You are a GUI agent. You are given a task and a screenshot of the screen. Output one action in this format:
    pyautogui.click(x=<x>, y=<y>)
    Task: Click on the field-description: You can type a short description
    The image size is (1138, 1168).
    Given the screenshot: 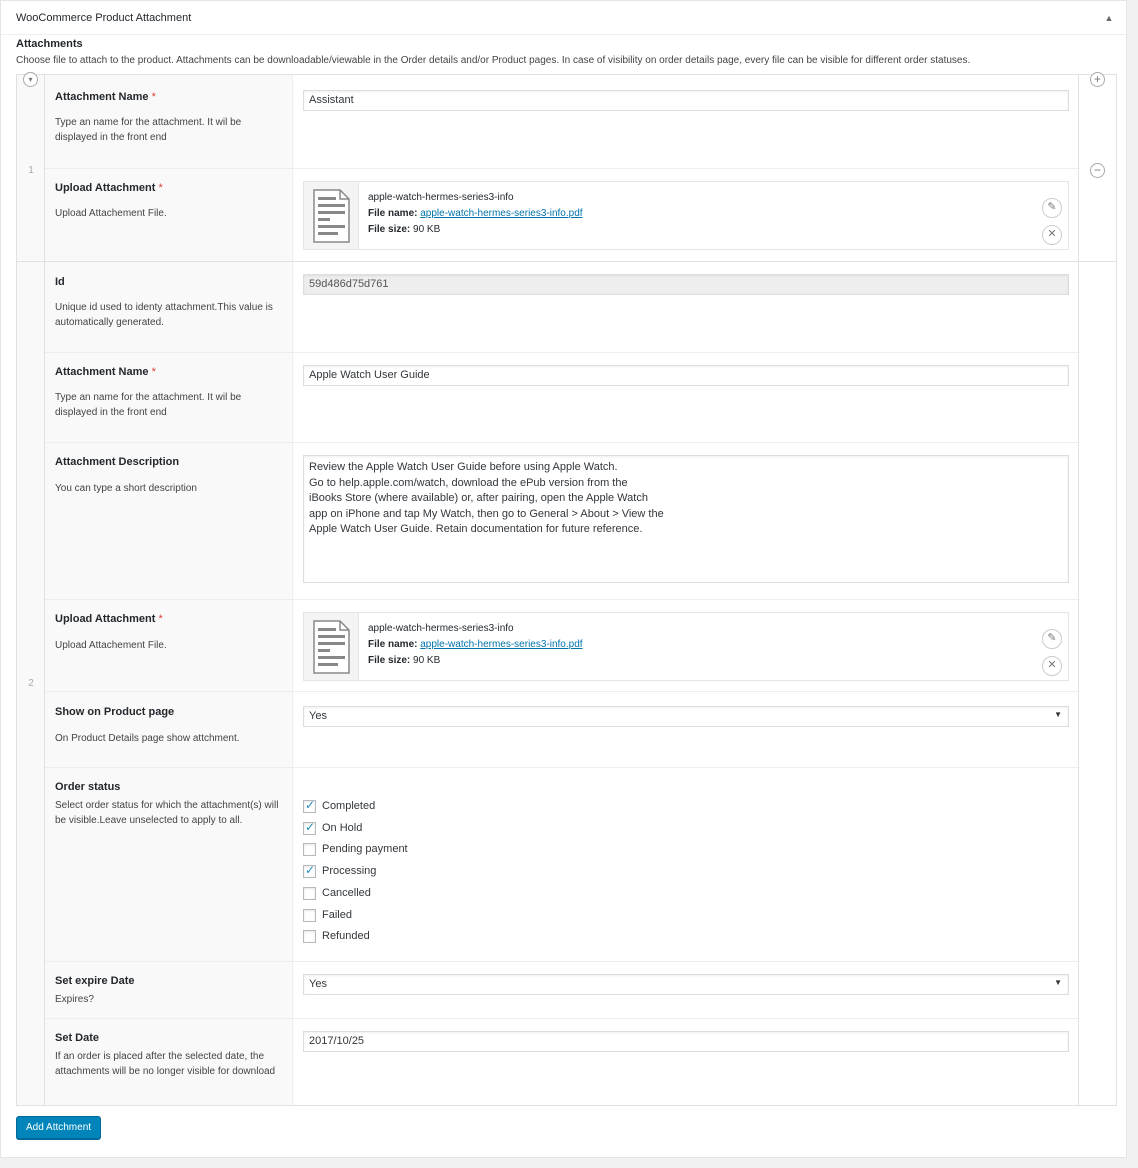 What is the action you would take?
    pyautogui.click(x=126, y=488)
    